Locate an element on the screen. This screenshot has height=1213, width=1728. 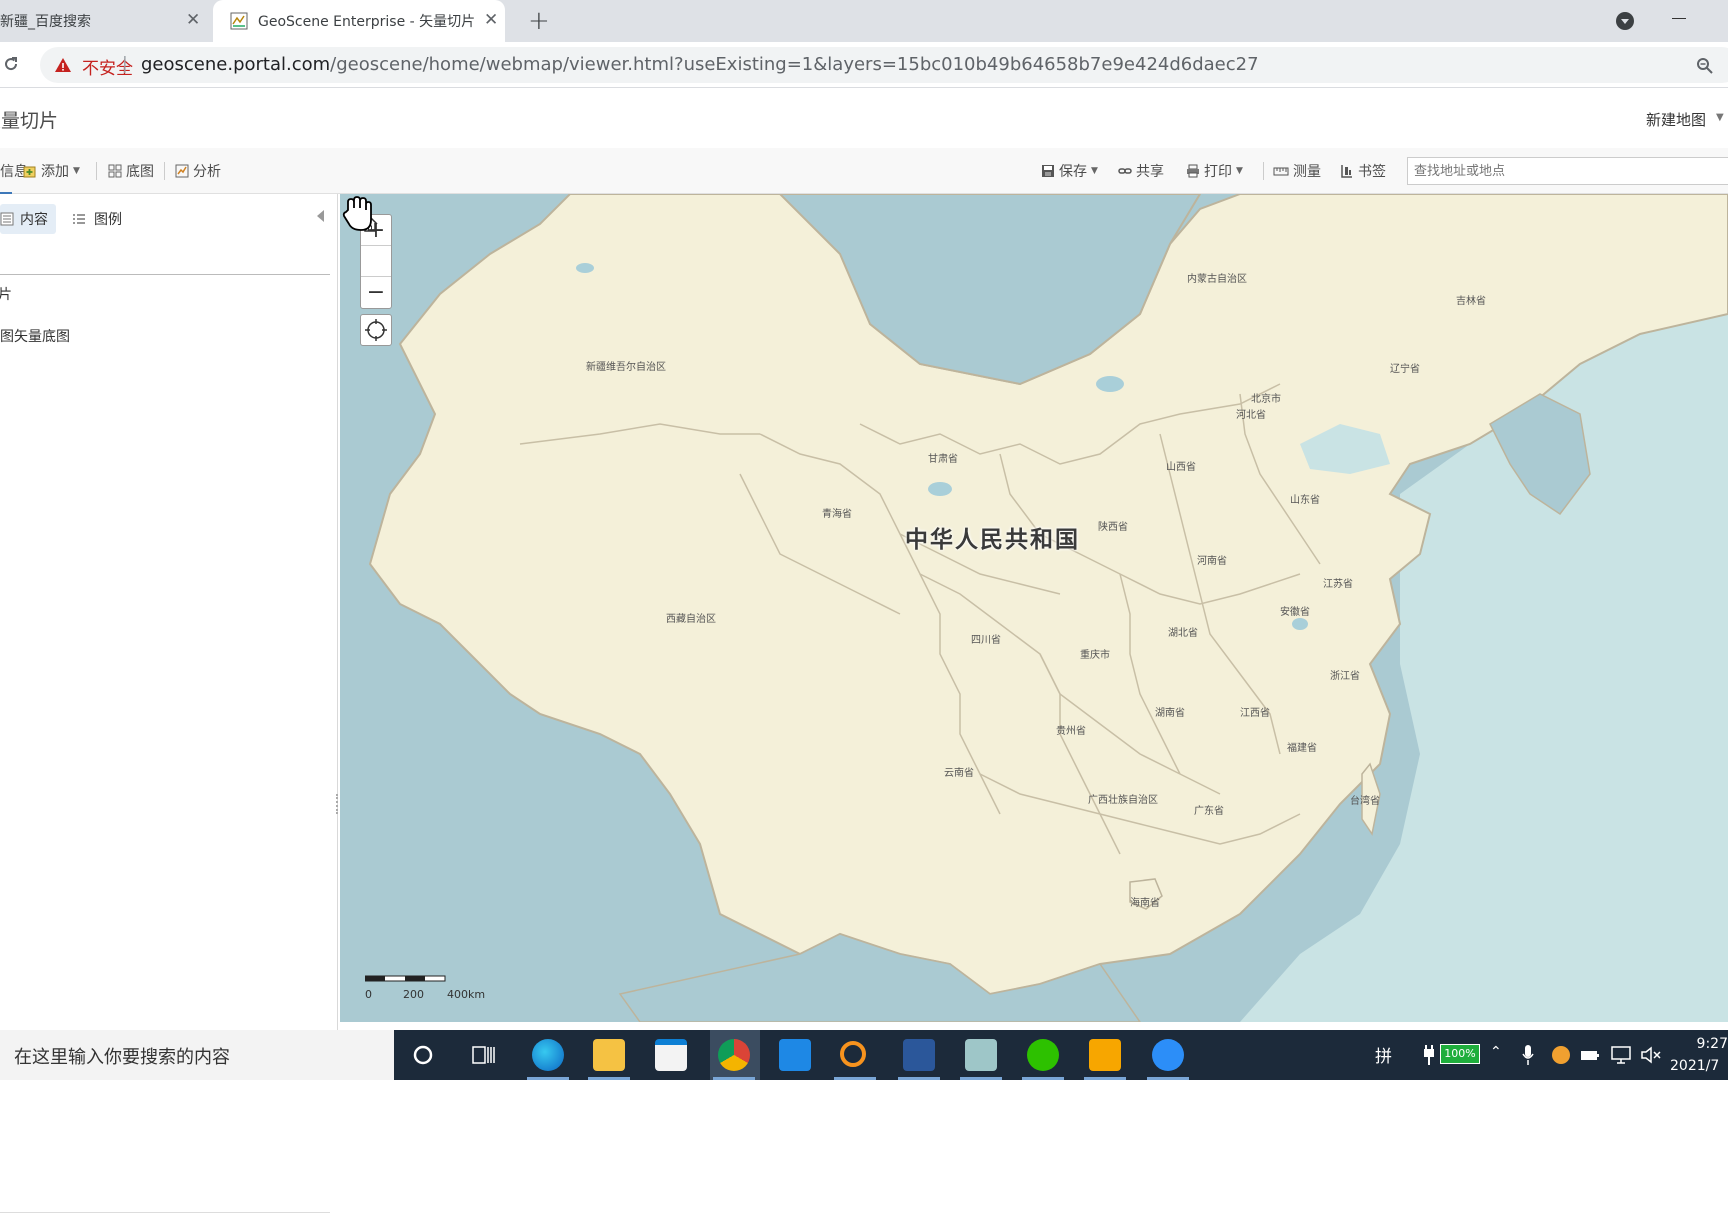
layer-label: 矢量切片 is located at coordinates (6, 295).